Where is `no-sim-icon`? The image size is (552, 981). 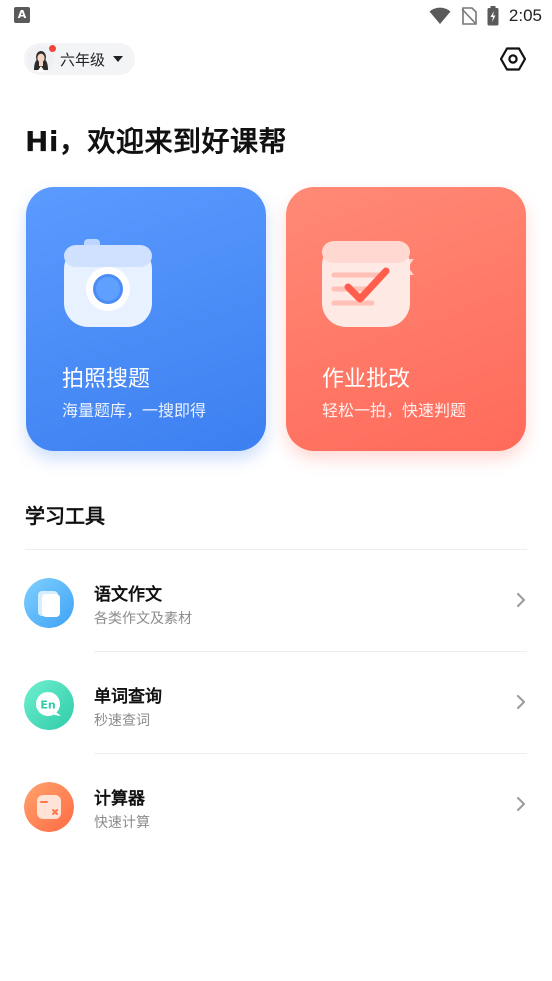
no-sim-icon is located at coordinates (469, 16).